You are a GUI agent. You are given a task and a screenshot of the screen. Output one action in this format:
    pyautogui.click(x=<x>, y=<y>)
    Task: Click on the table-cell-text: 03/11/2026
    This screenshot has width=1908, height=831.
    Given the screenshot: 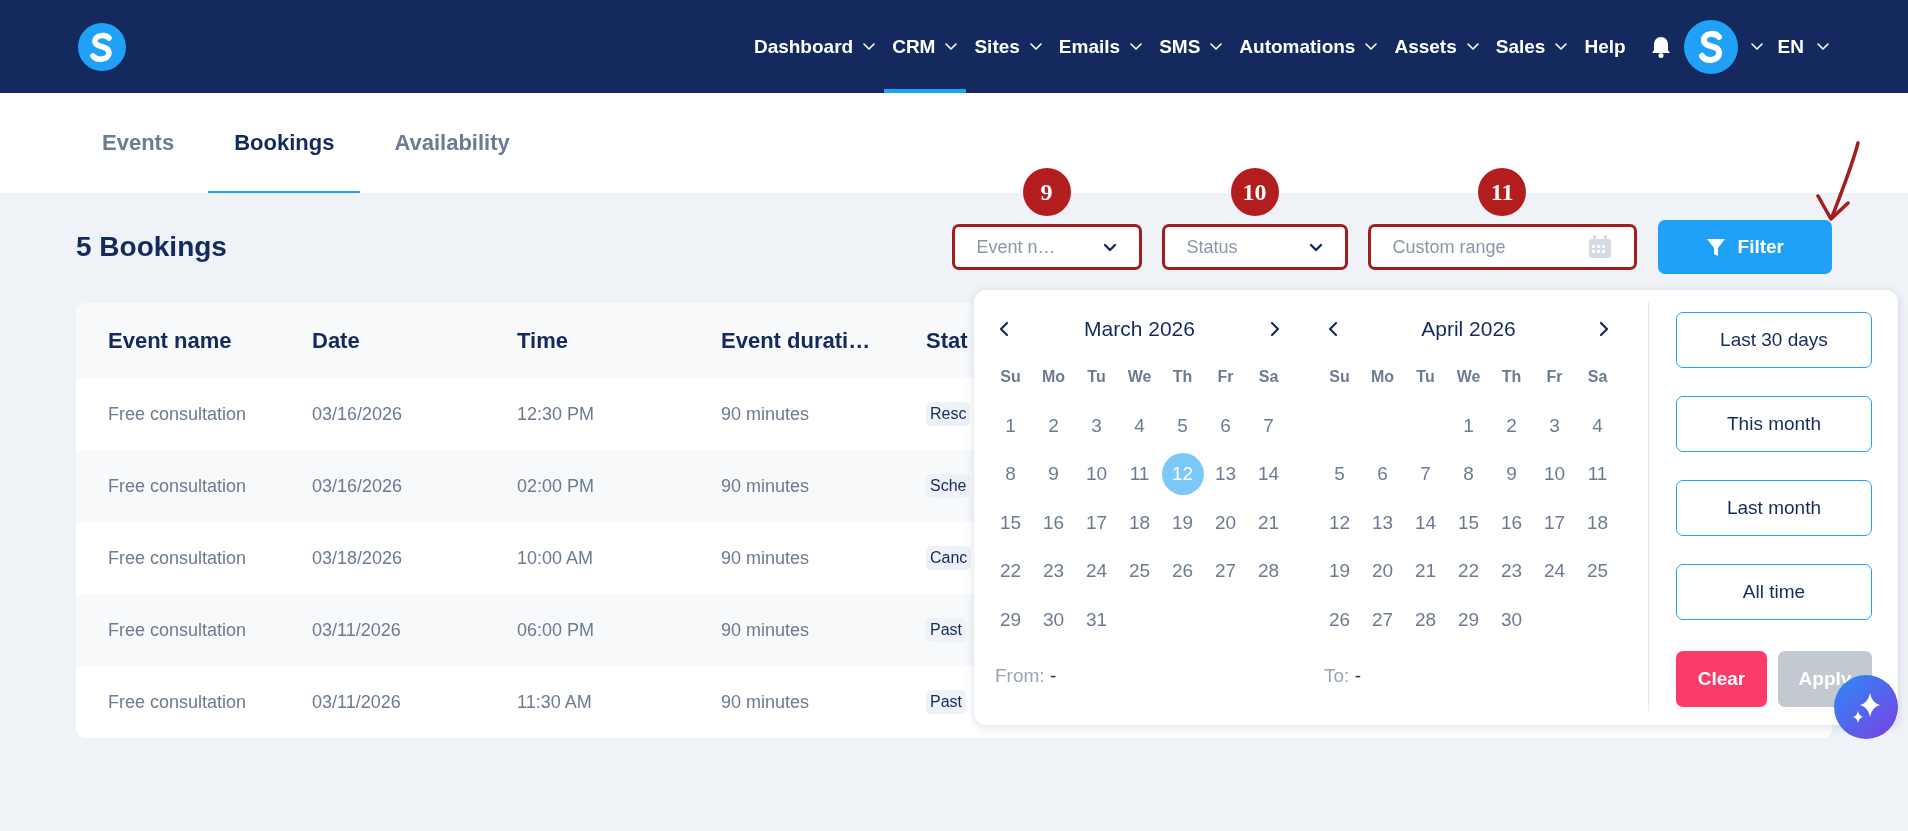 What is the action you would take?
    pyautogui.click(x=357, y=630)
    